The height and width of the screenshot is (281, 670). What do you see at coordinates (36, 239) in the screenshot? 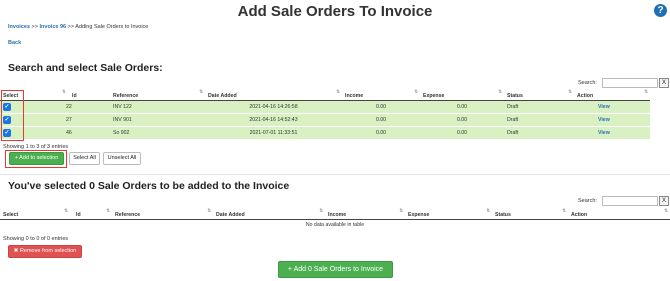
I see `selected-table-info: Showing 0 to 0 of 0 entries` at bounding box center [36, 239].